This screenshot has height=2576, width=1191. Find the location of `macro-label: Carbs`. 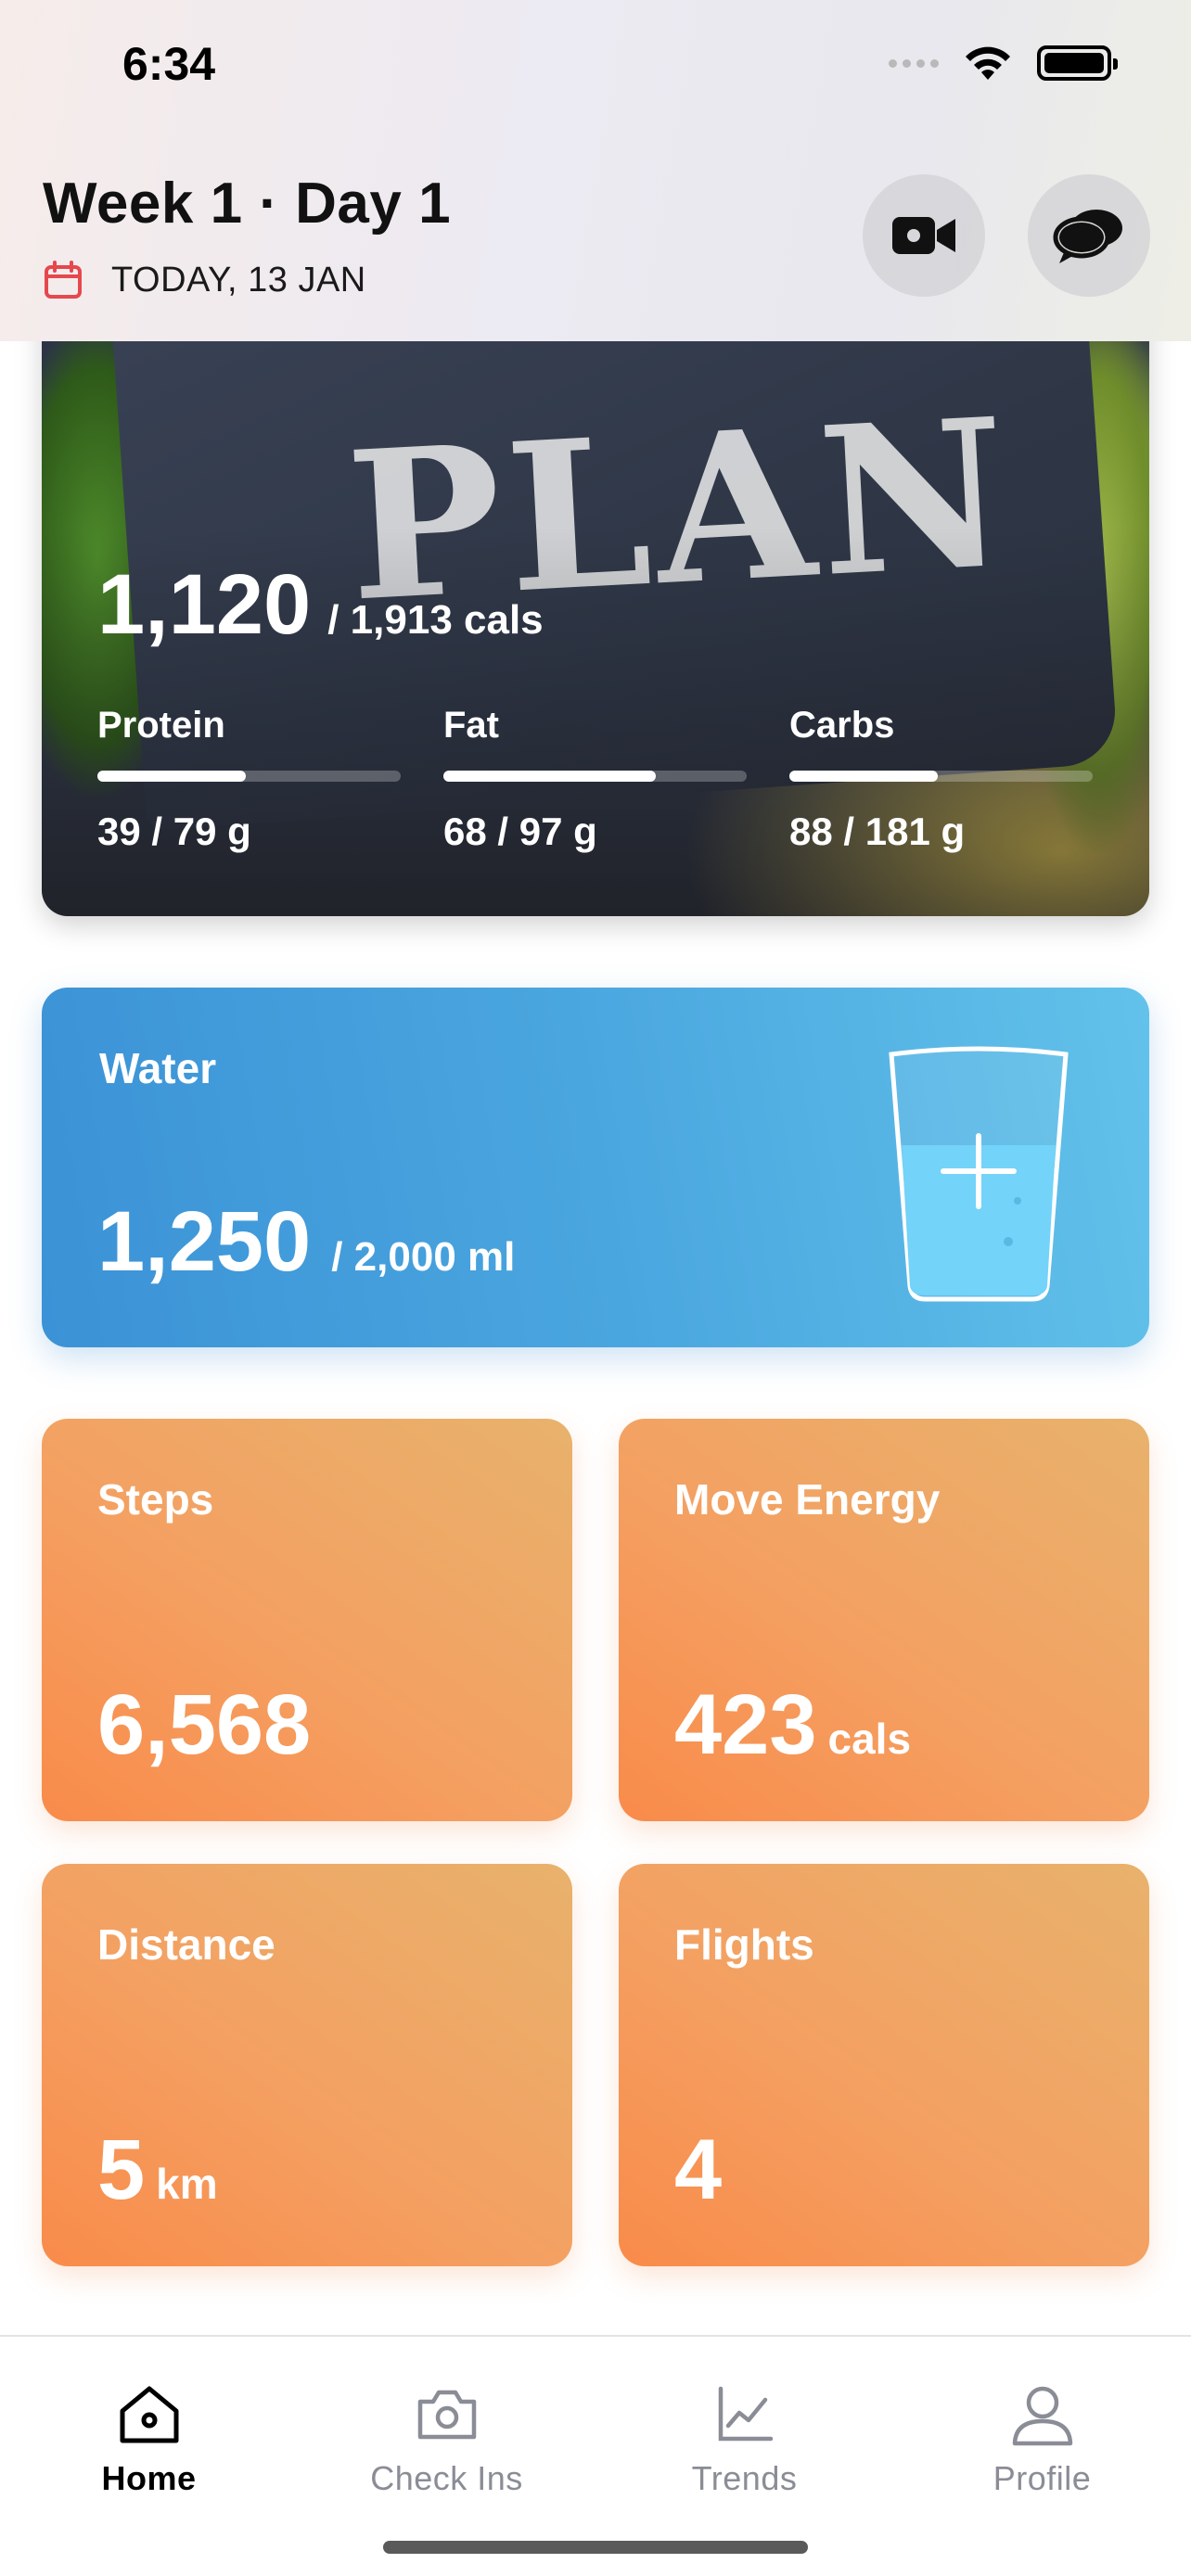

macro-label: Carbs is located at coordinates (842, 726).